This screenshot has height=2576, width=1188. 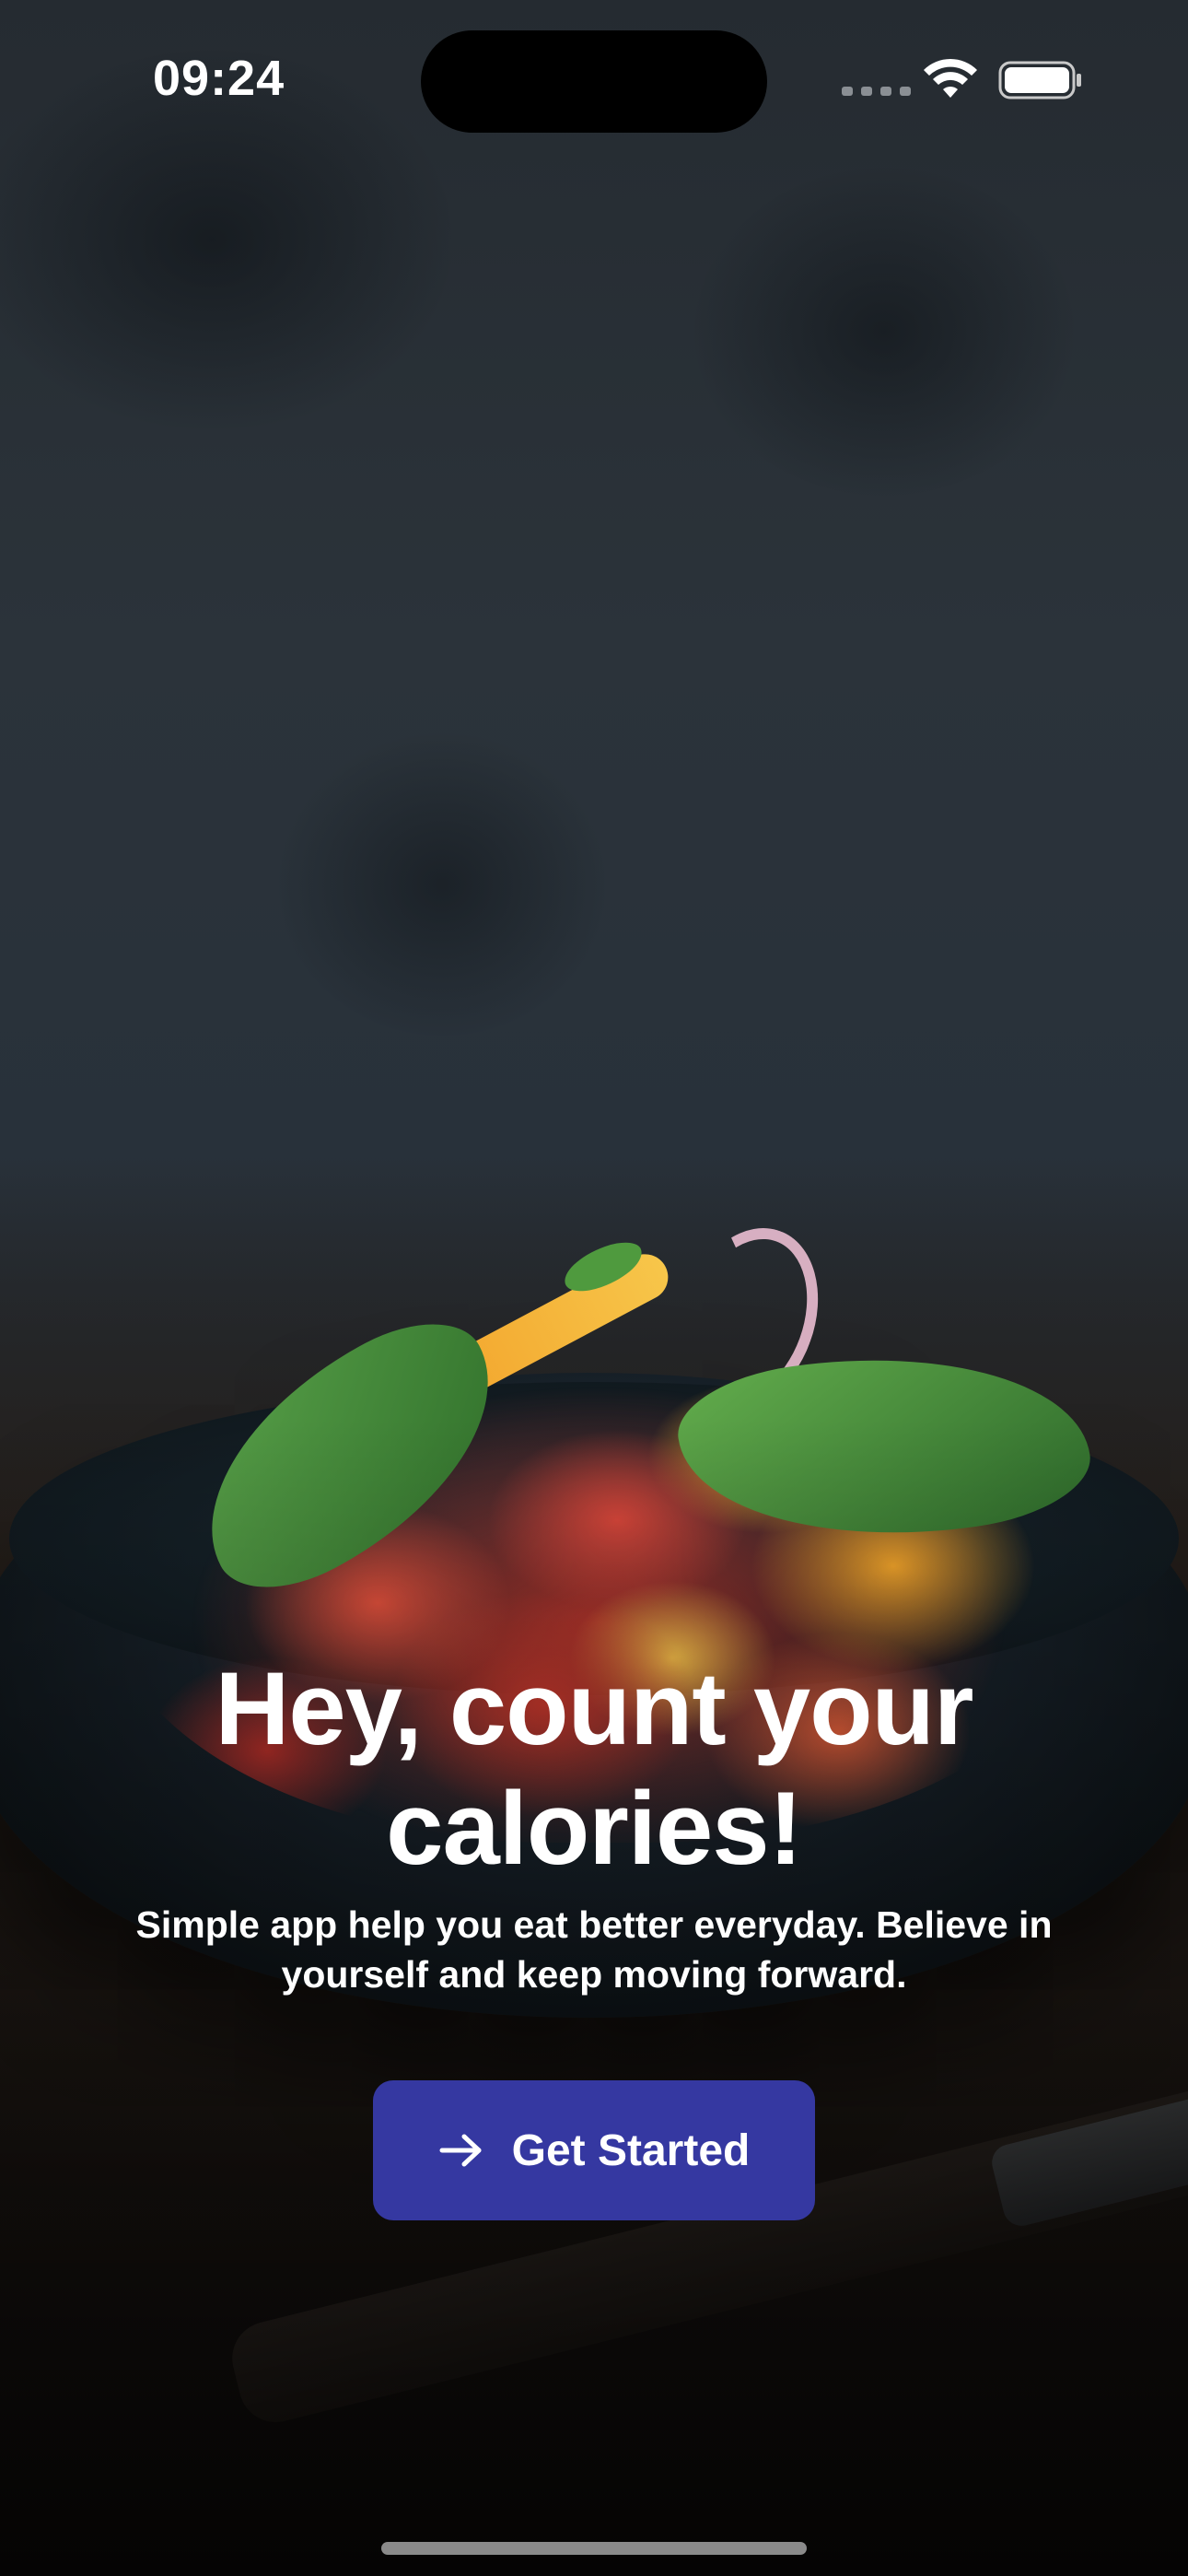 I want to click on headline: Hey, count your calories!, so click(x=594, y=1768).